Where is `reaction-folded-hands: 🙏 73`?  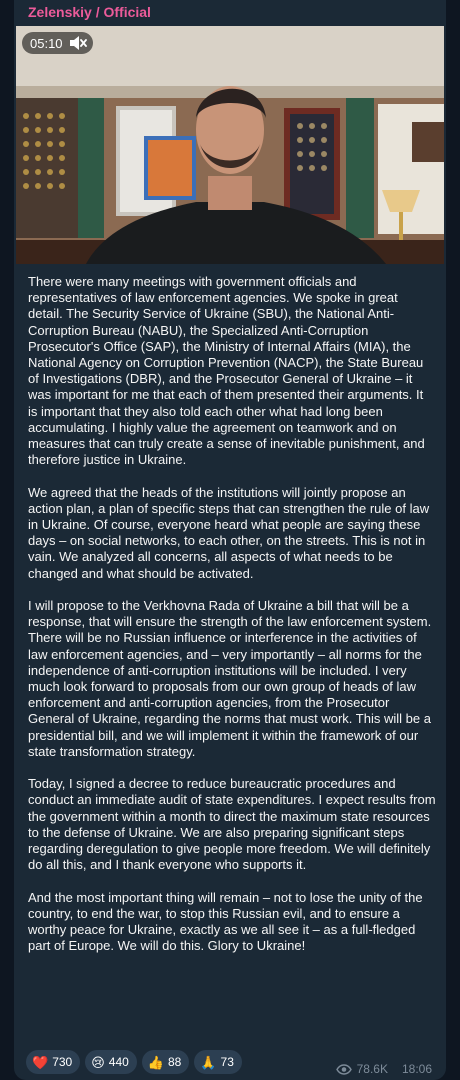
reaction-folded-hands: 🙏 73 is located at coordinates (218, 1062).